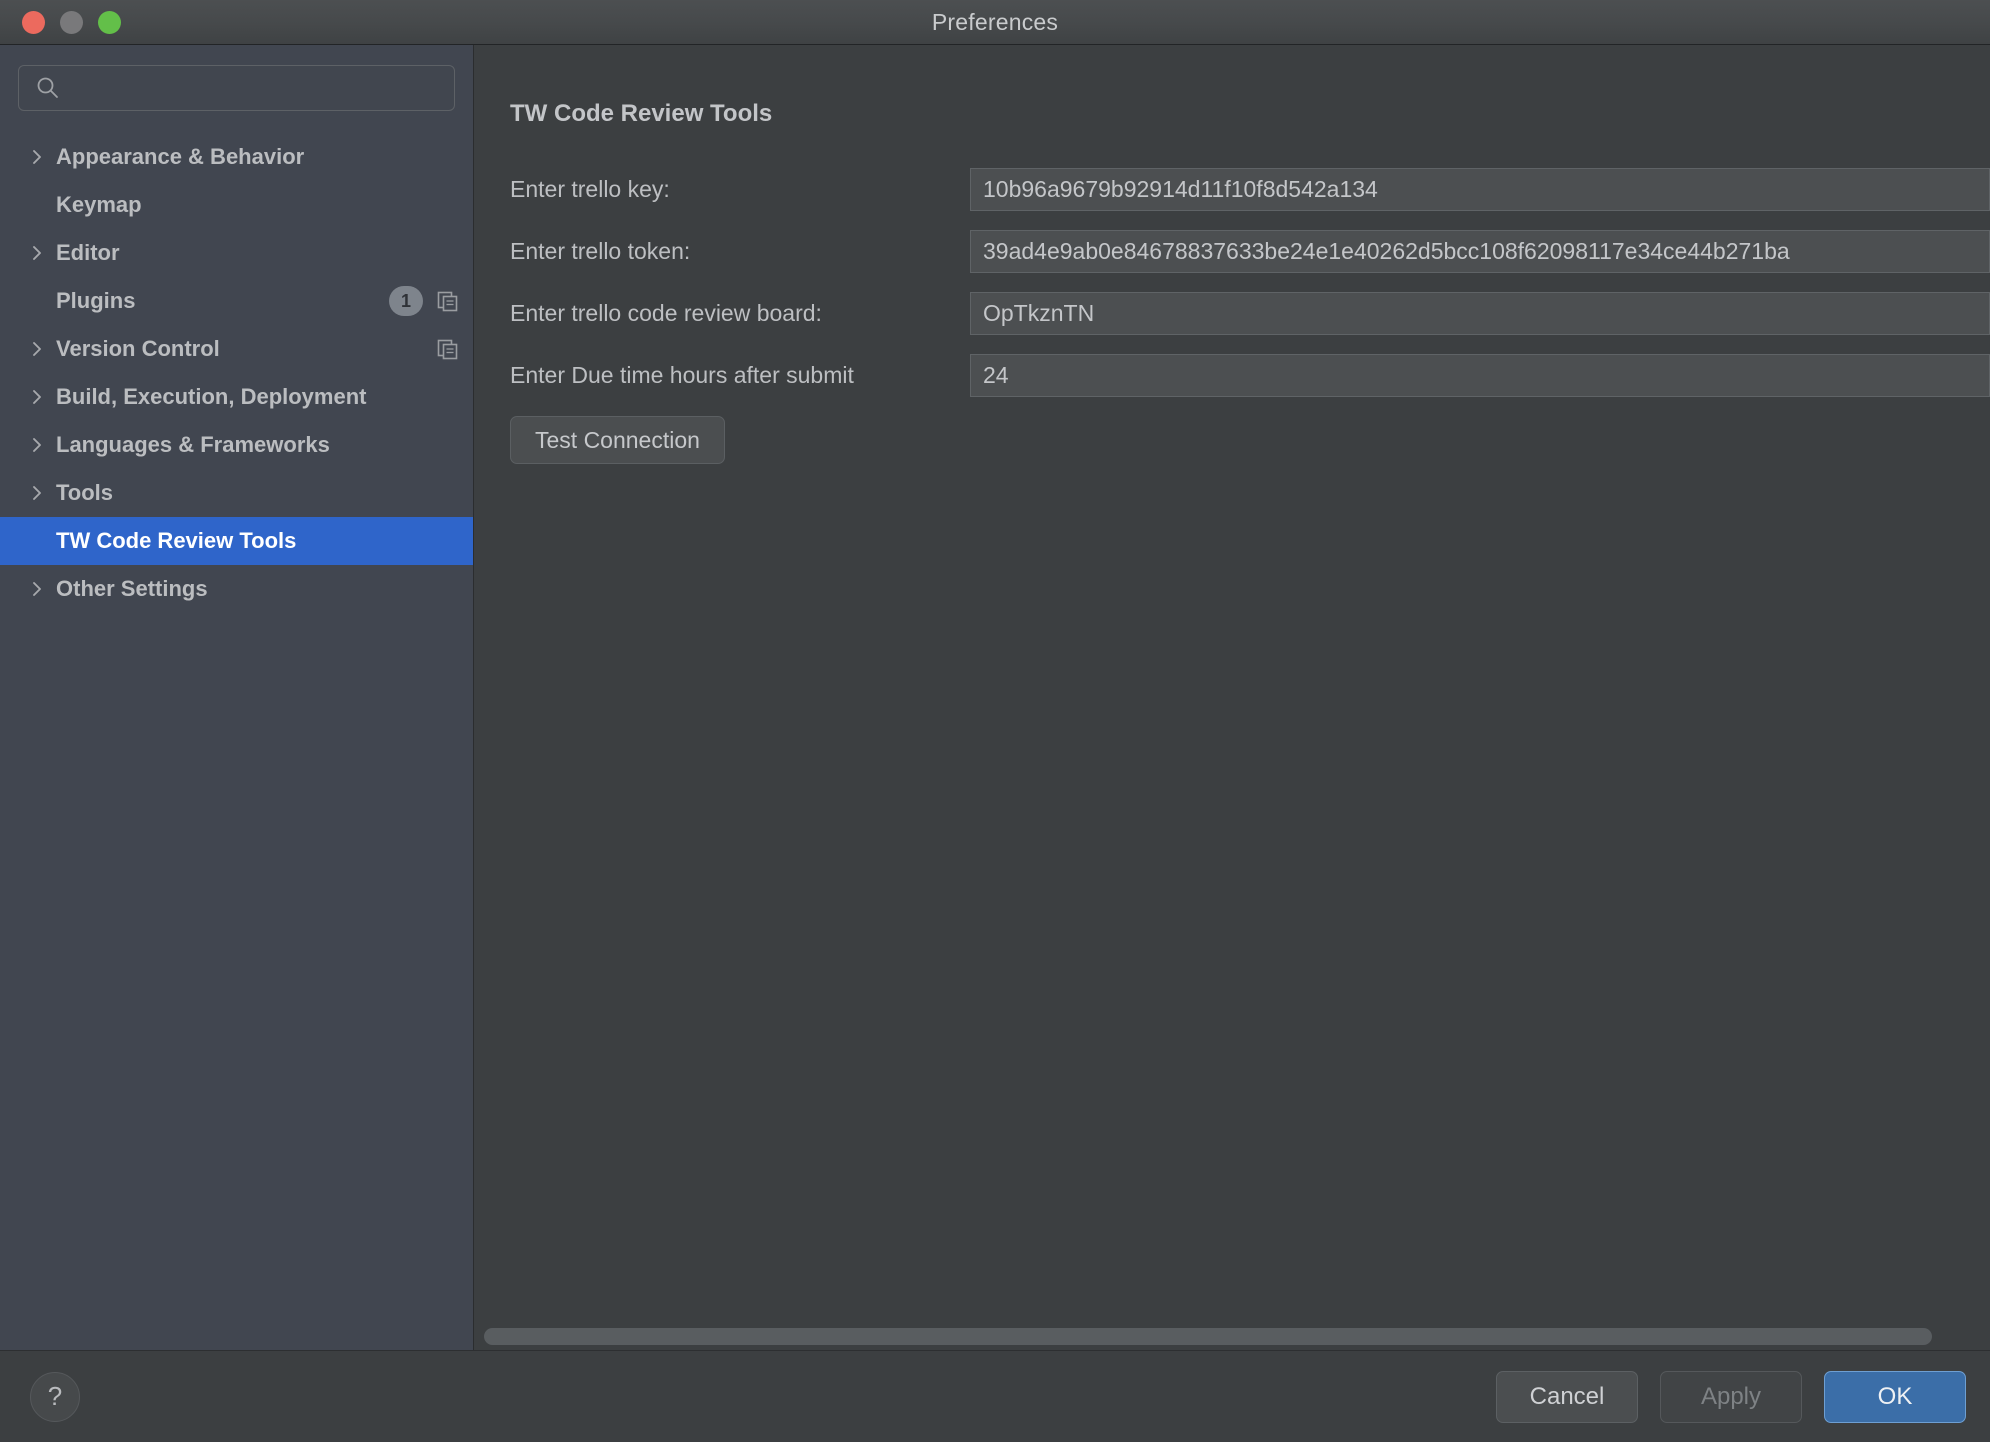  Describe the element at coordinates (236, 205) in the screenshot. I see `sidebar-item-keymap: Keymap` at that location.